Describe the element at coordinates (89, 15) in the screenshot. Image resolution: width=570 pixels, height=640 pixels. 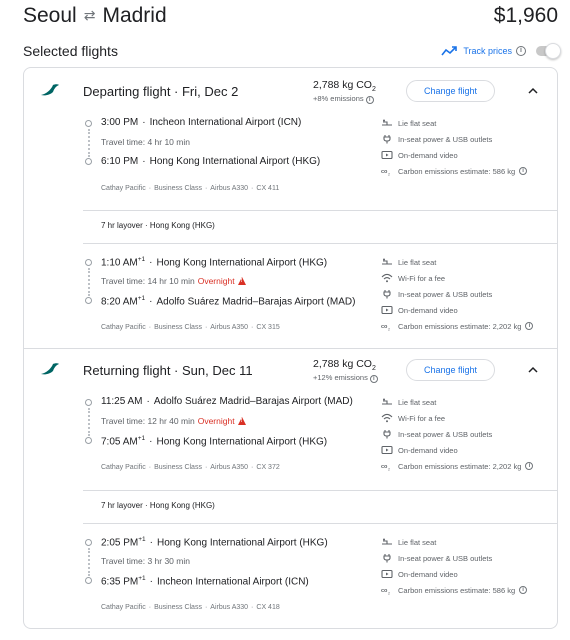
I see `round-trip-arrows-icon: ⇄` at that location.